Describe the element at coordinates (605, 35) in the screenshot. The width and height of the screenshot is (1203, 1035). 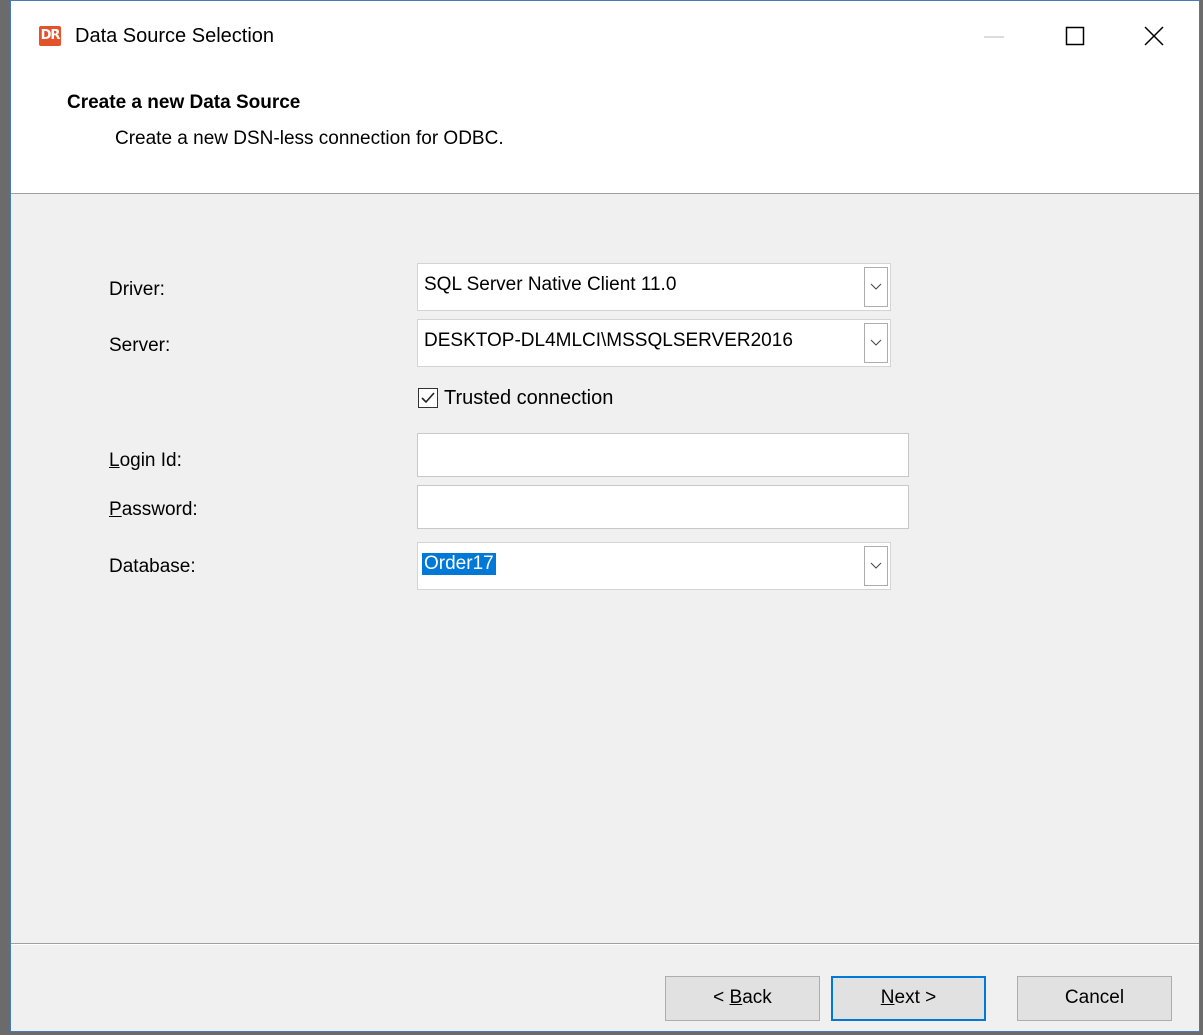
I see `title-bar: DR Data Source Selection` at that location.